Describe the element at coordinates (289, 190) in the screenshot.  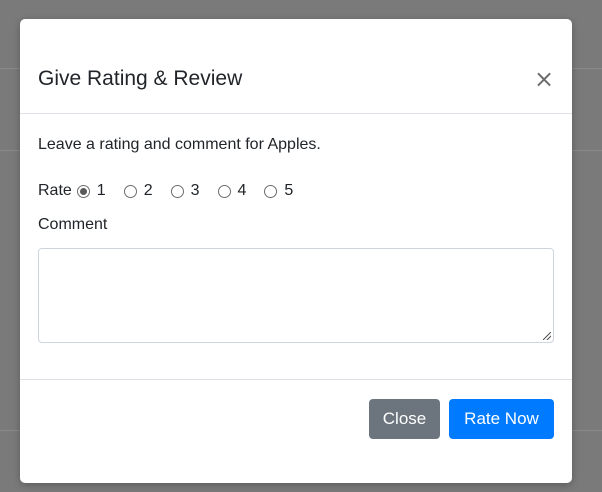
I see `rating-option-label: 5` at that location.